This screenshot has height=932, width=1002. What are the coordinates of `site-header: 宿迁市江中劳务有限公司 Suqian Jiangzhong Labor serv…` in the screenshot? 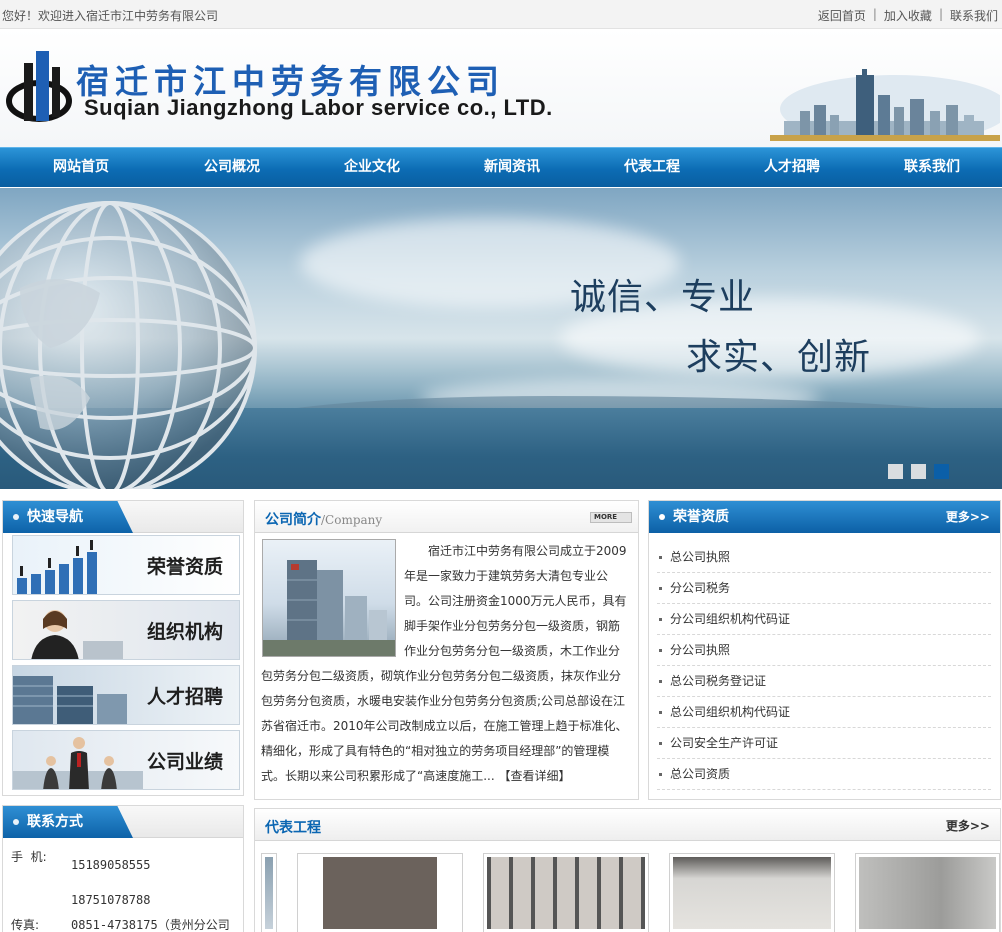 It's located at (501, 88).